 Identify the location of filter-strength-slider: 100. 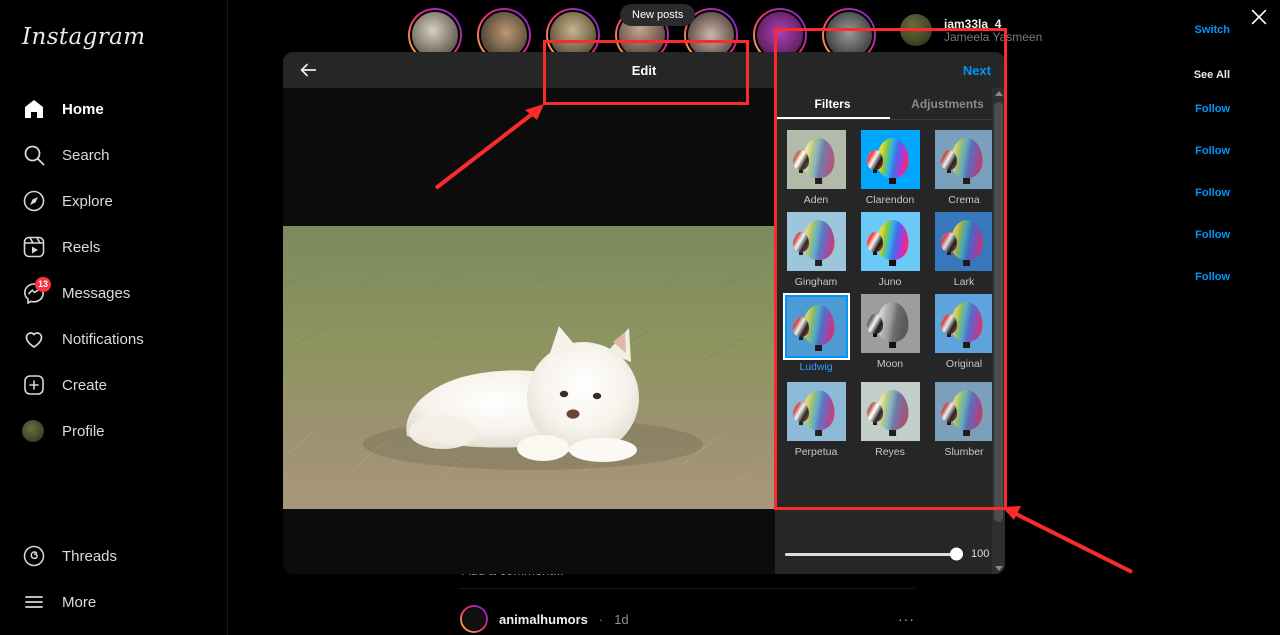
(890, 558).